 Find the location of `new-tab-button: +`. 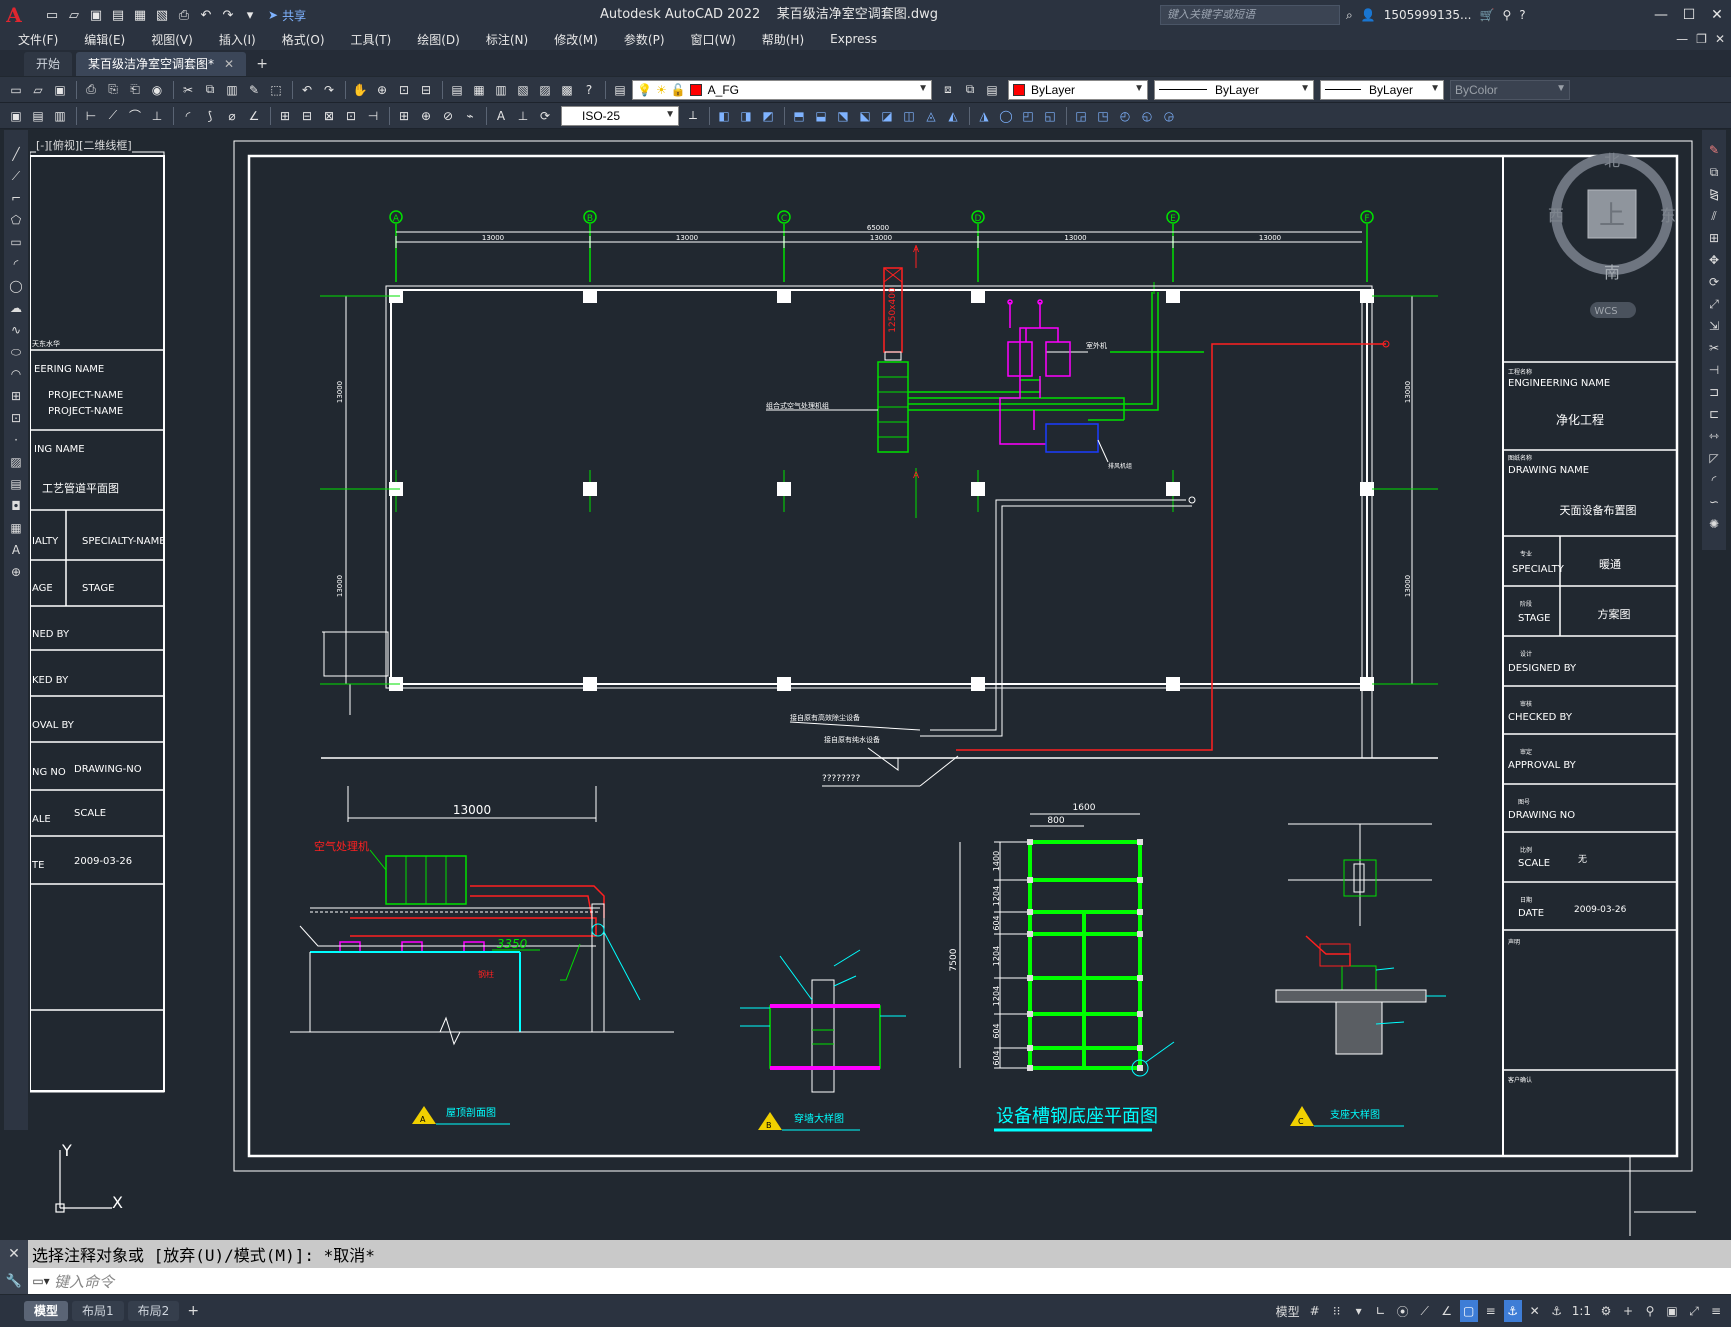

new-tab-button: + is located at coordinates (262, 64).